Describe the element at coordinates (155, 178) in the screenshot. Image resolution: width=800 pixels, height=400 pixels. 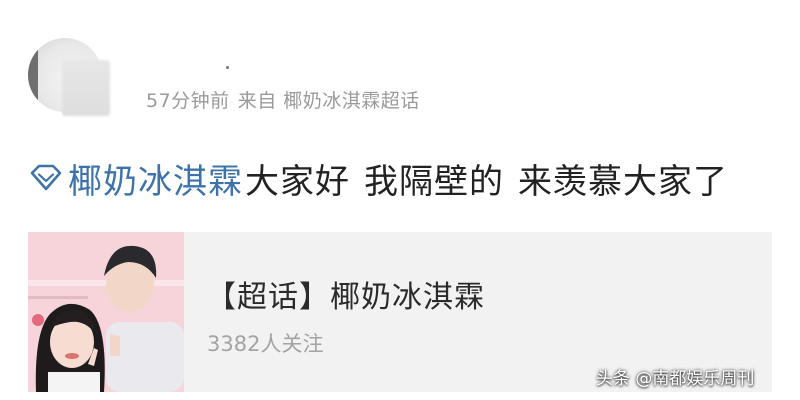
I see `supertopic-link: 椰奶冰淇霖` at that location.